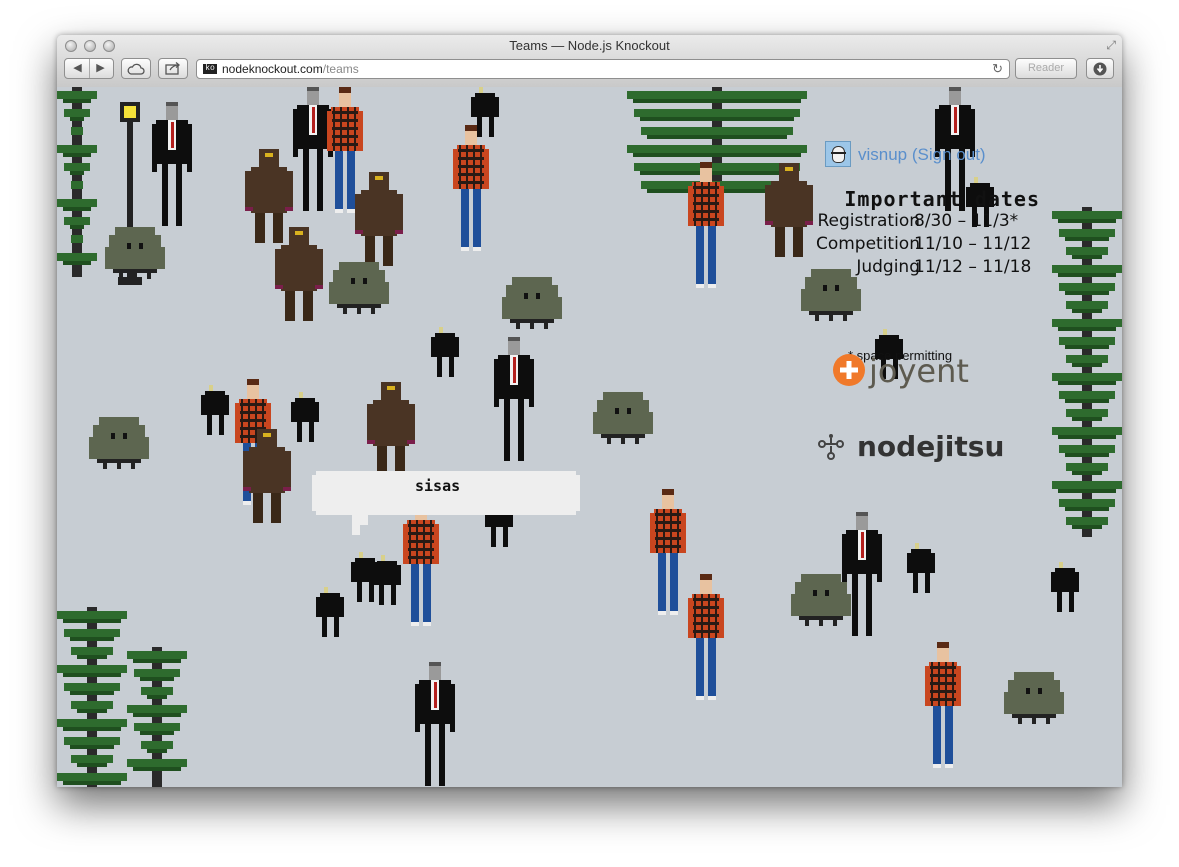 The image size is (1179, 867). I want to click on download-icon, so click(1100, 69).